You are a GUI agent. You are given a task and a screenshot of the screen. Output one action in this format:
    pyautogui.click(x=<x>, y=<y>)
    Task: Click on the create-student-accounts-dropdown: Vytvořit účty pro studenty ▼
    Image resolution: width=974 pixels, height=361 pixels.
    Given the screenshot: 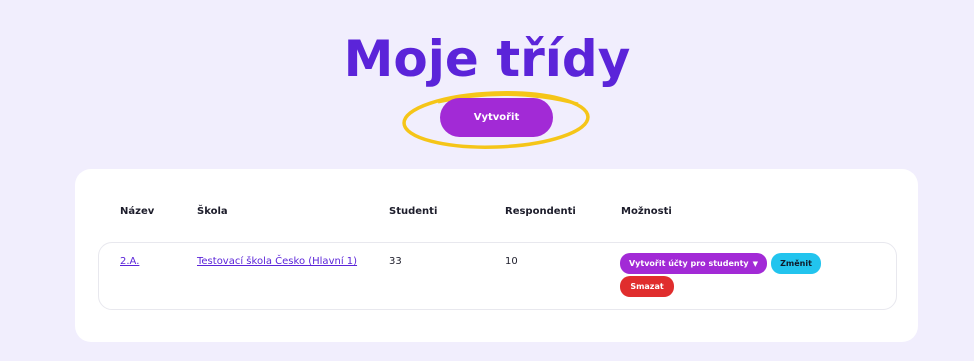 What is the action you would take?
    pyautogui.click(x=693, y=263)
    